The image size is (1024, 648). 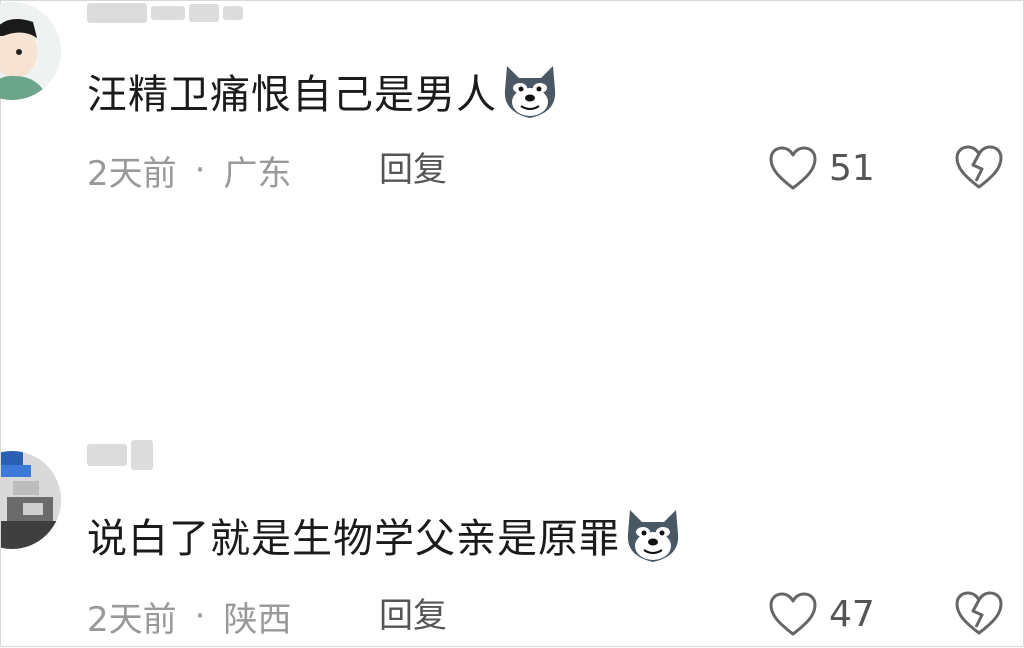 What do you see at coordinates (189, 616) in the screenshot?
I see `comment-meta: 2天前 · 陕西` at bounding box center [189, 616].